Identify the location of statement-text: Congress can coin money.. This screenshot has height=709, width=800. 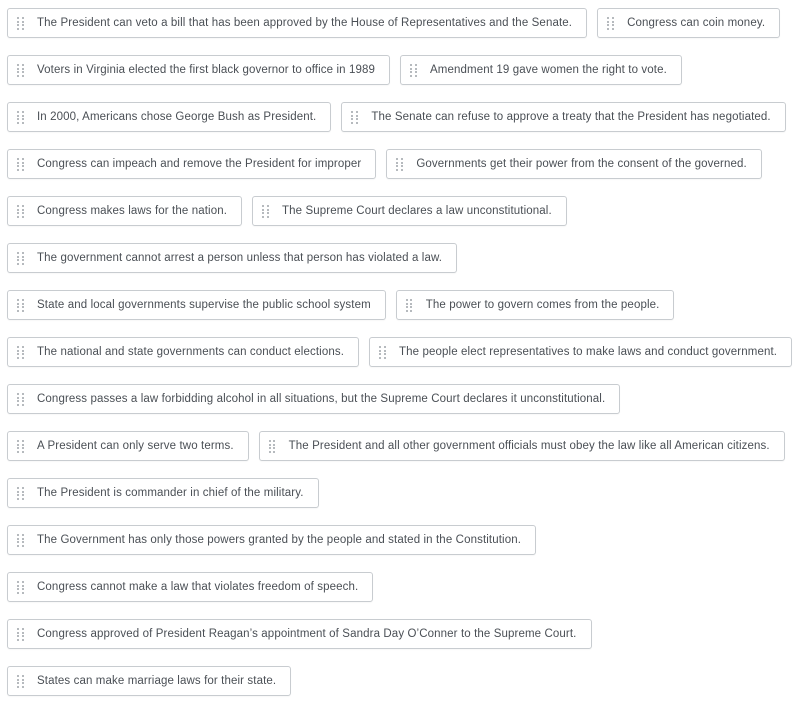
(696, 23).